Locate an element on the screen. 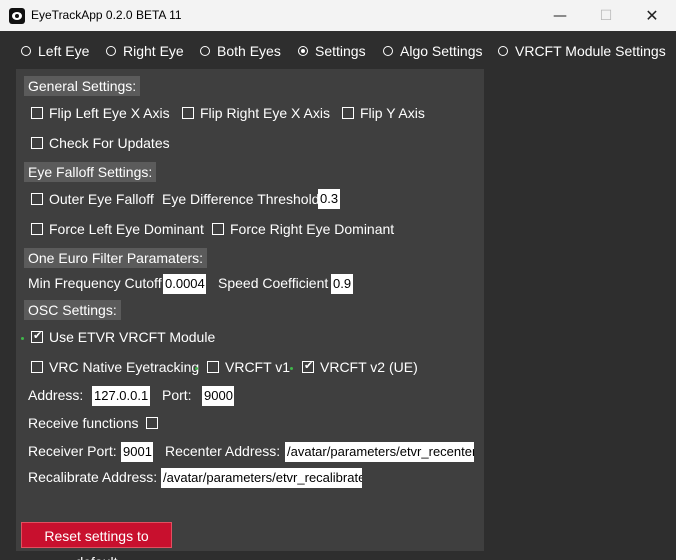 The image size is (676, 560). minimize-button: — is located at coordinates (560, 15).